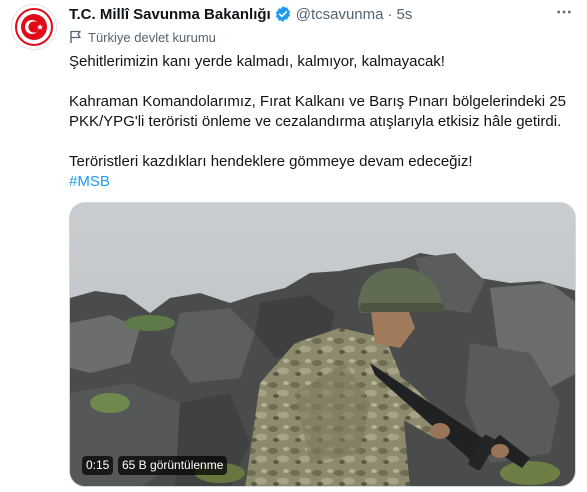 The image size is (587, 492). I want to click on msb-logo-icon, so click(34, 27).